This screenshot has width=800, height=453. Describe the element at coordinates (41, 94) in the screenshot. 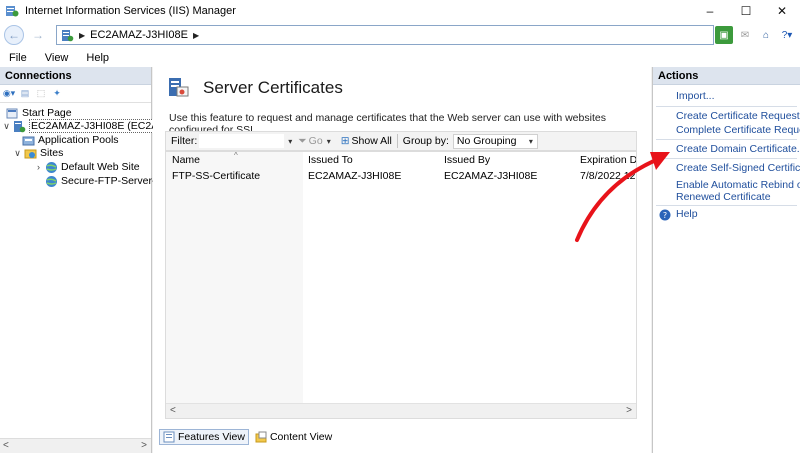

I see `up-icon: ⬚` at that location.